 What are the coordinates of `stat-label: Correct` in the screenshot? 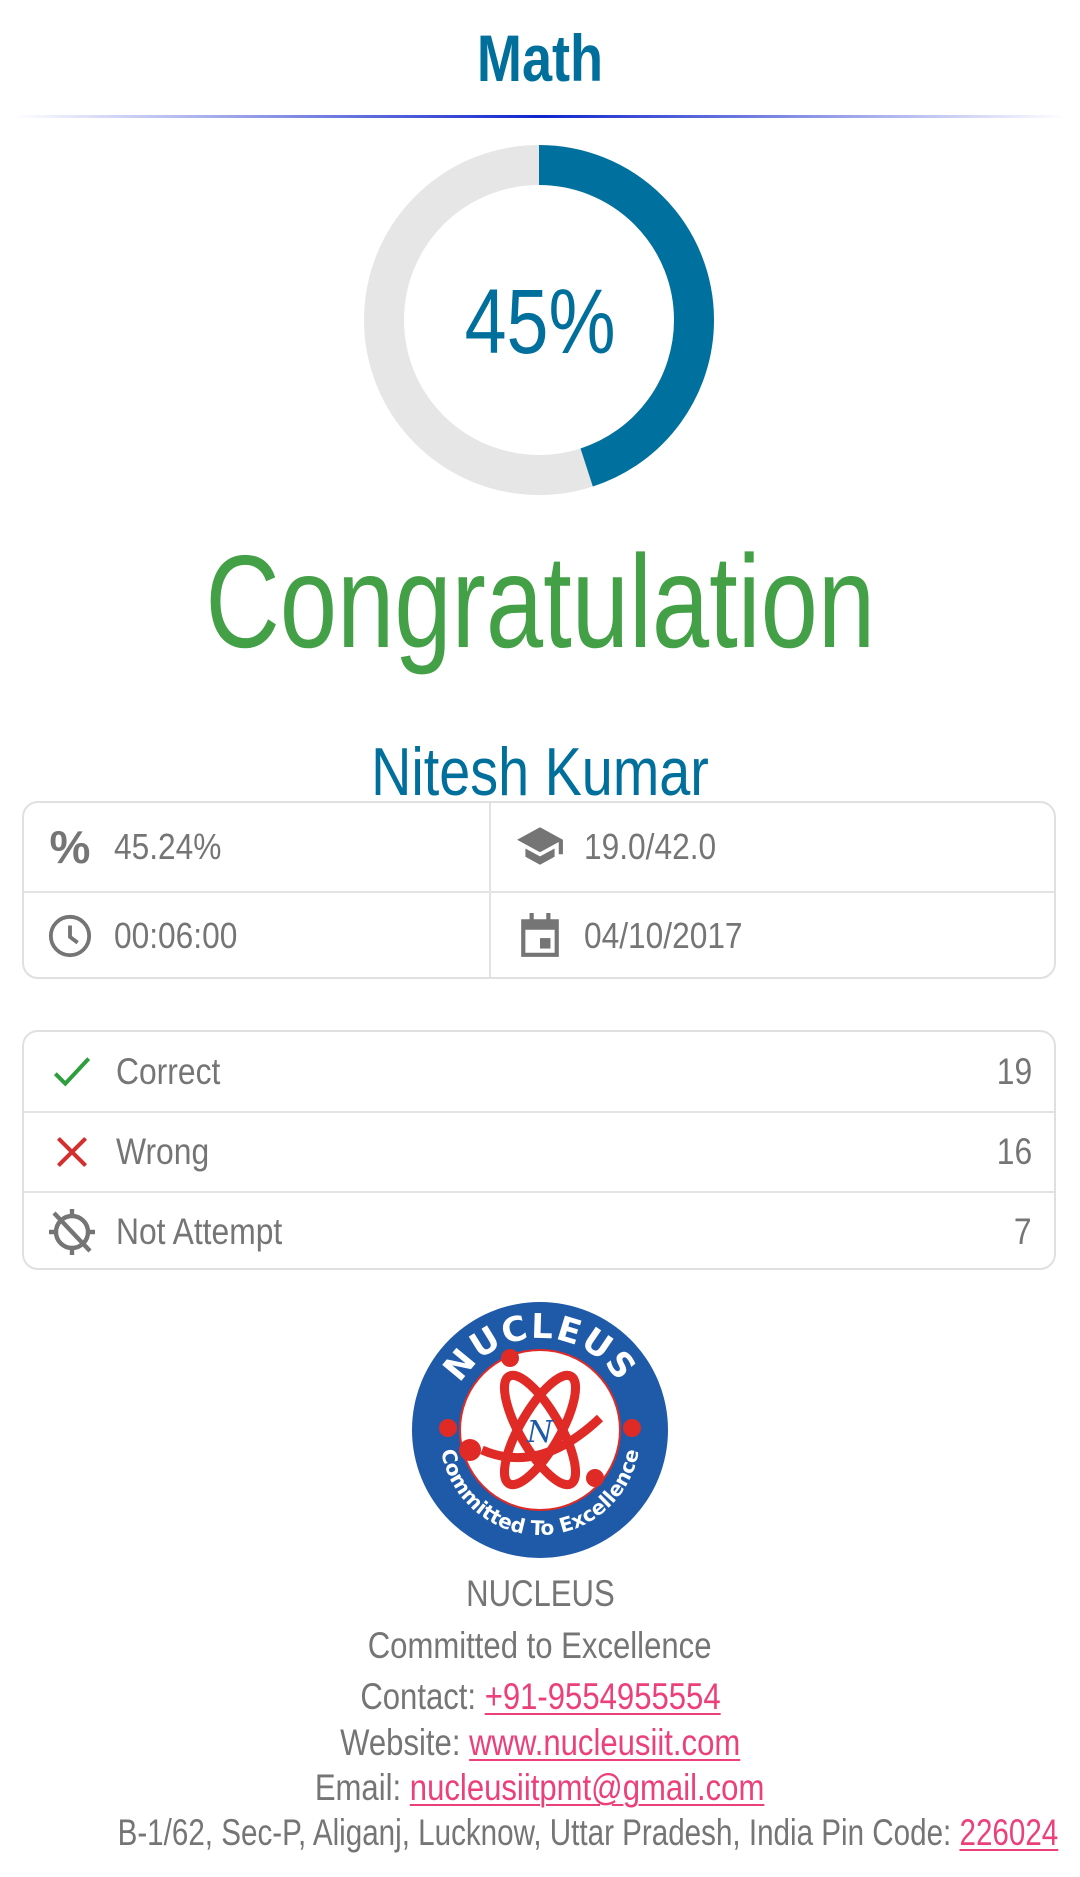 It's located at (168, 1071).